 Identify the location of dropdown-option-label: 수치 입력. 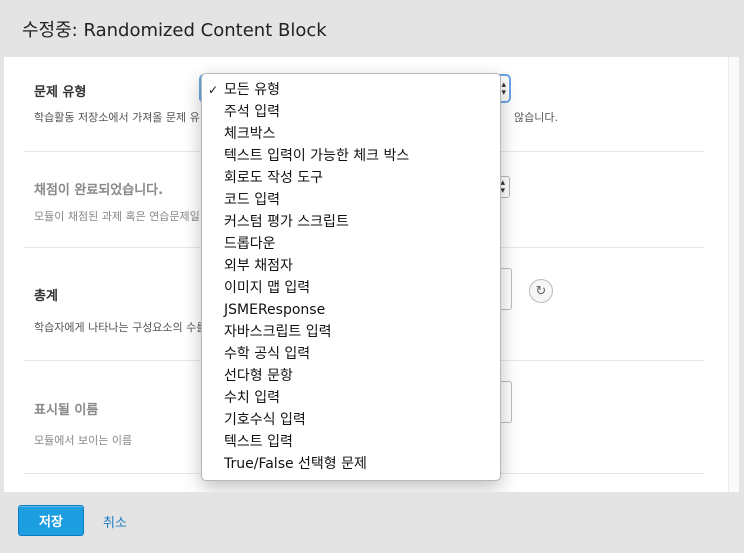
(252, 398).